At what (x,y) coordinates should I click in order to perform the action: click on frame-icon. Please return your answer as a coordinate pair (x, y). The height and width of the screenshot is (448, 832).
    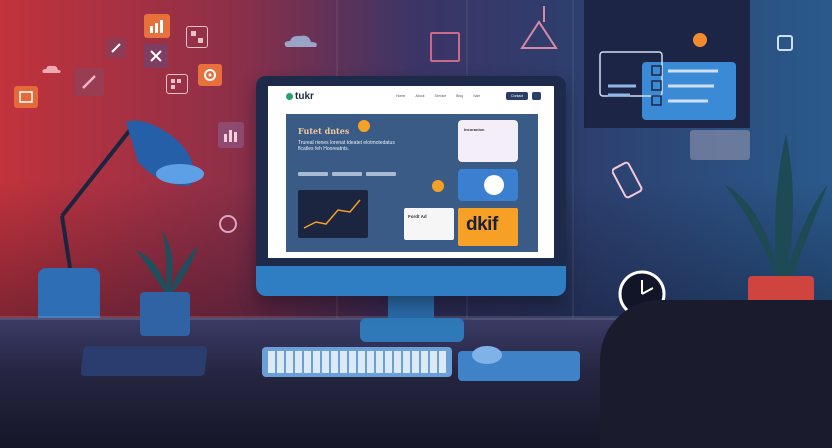
    Looking at the image, I should click on (445, 47).